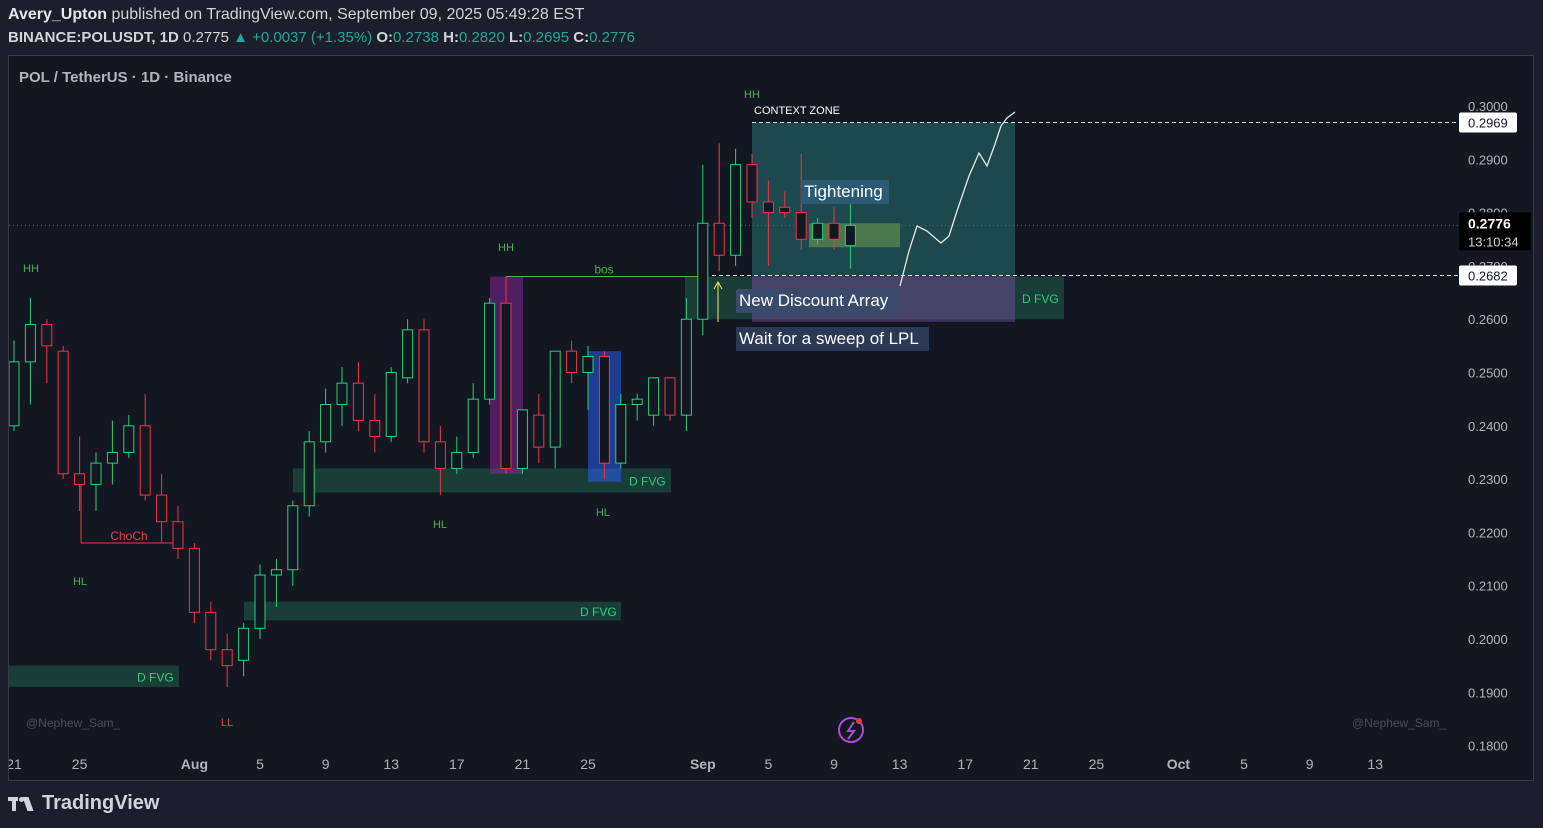  I want to click on open-value: 0.2738, so click(416, 37).